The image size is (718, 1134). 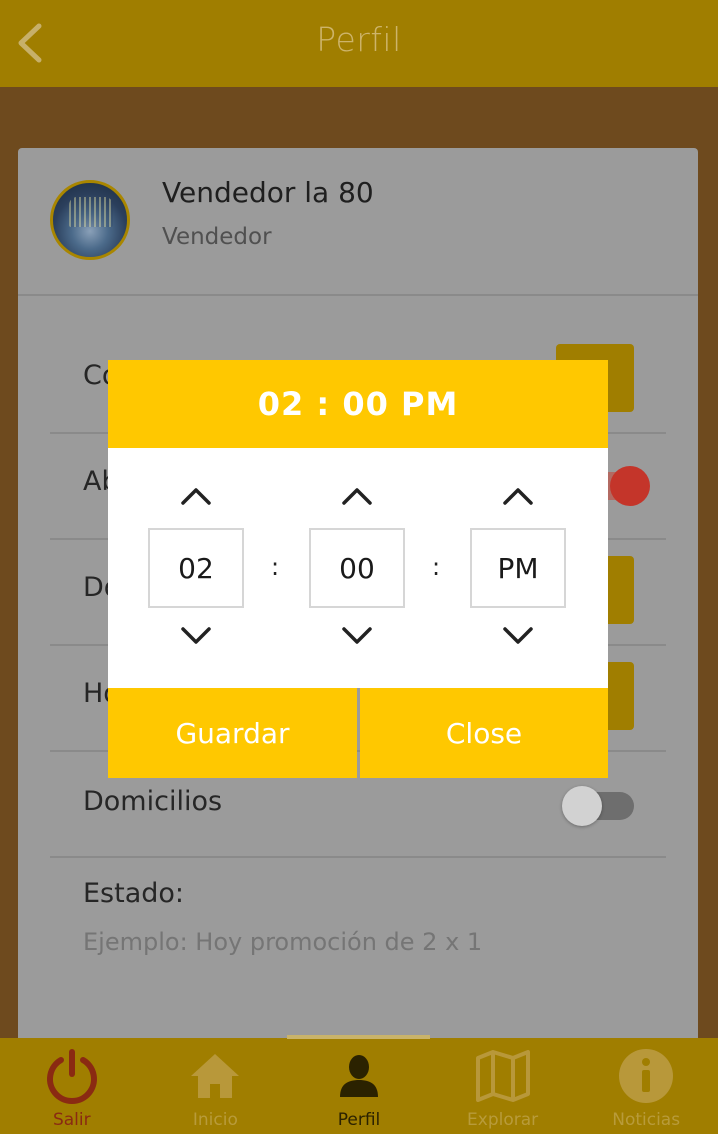 I want to click on dialog-actions: Guardar Close, so click(x=358, y=733).